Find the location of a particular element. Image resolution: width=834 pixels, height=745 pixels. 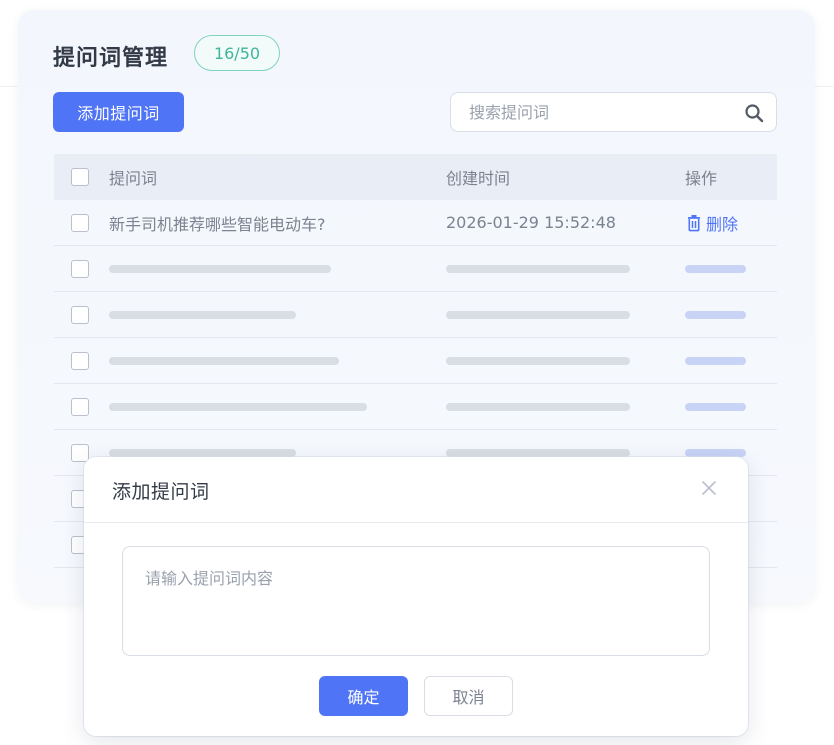

delete-button: 删除 is located at coordinates (711, 223).